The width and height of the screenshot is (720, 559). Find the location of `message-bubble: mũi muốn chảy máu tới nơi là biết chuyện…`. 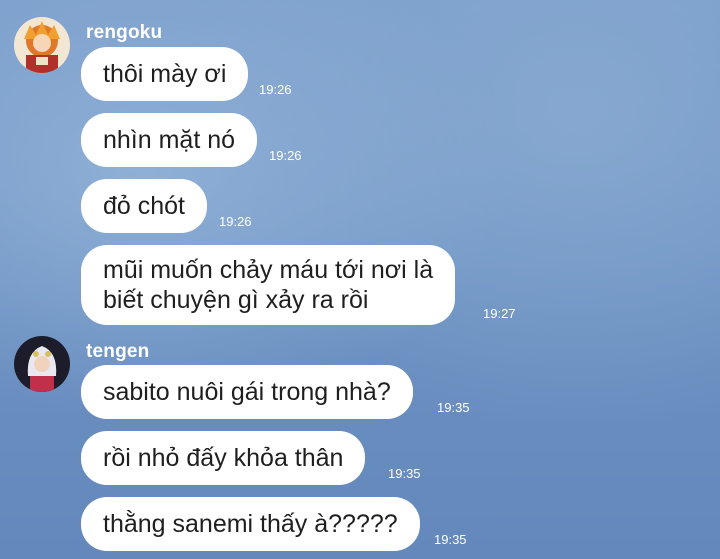

message-bubble: mũi muốn chảy máu tới nơi là biết chuyện… is located at coordinates (268, 285).